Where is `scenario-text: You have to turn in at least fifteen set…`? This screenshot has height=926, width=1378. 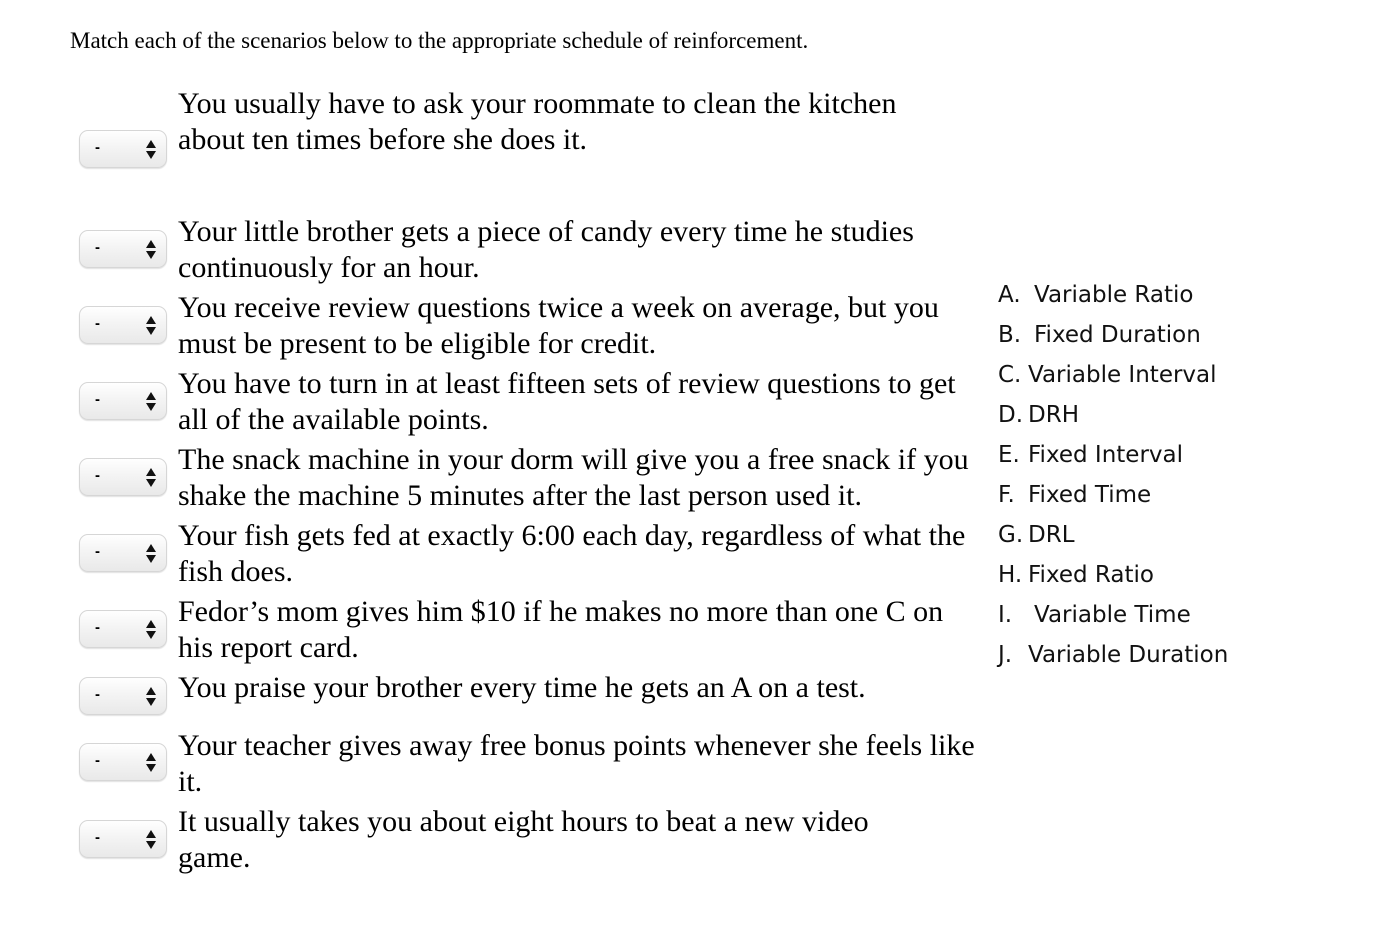
scenario-text: You have to turn in at least fifteen set… is located at coordinates (567, 401).